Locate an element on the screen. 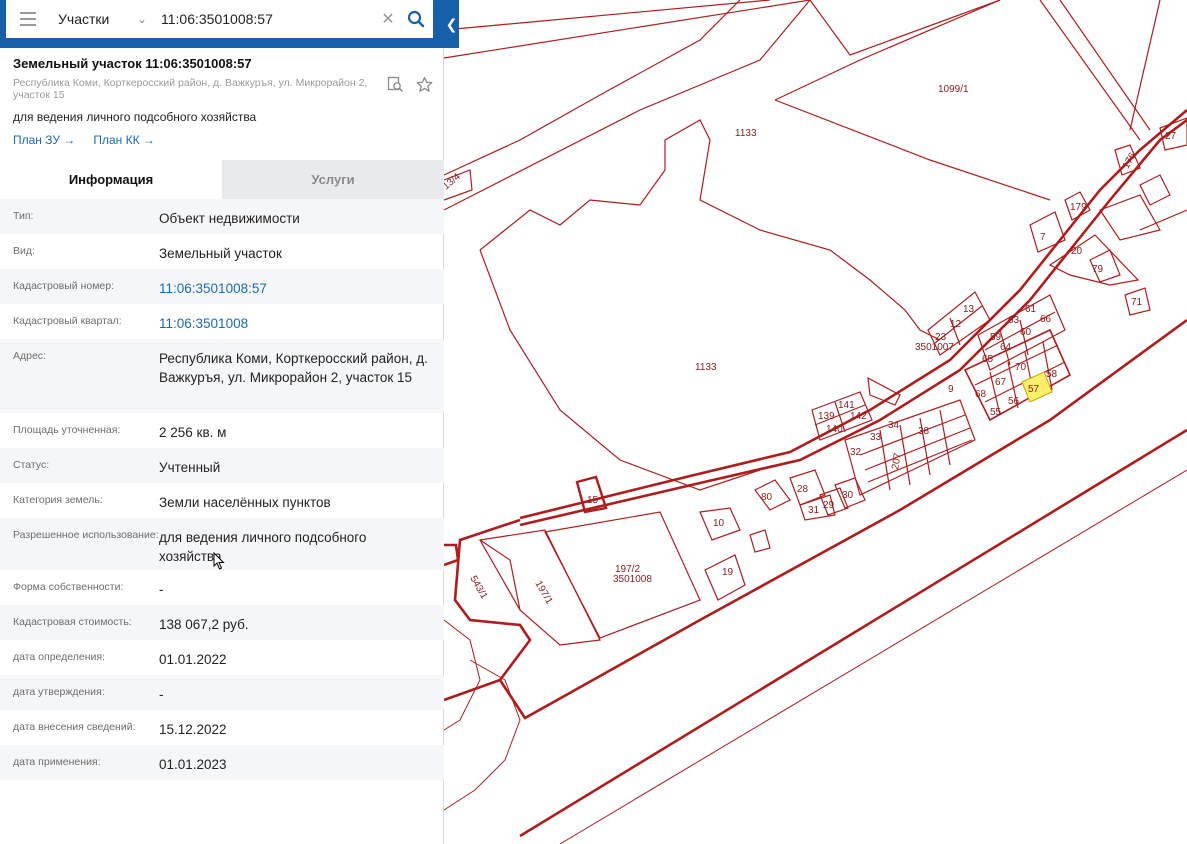 The height and width of the screenshot is (844, 1187). property-row: Форма собственности: - is located at coordinates (222, 587).